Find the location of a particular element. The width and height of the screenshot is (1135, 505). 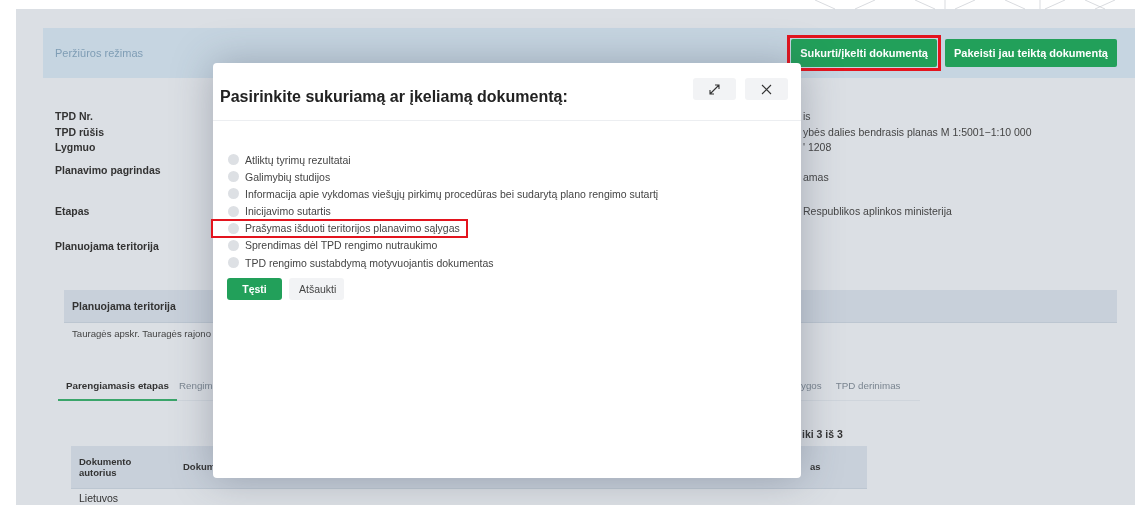

field-value: Respublikos aplinkos ministerija is located at coordinates (877, 210).